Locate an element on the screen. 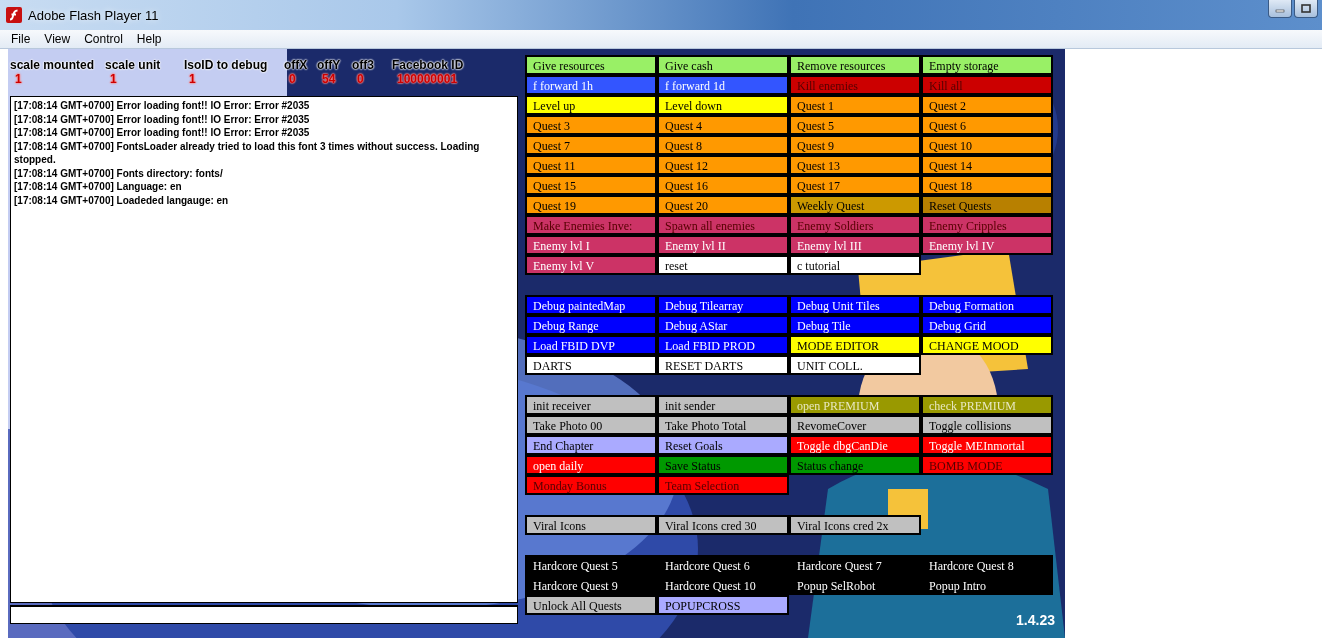 The height and width of the screenshot is (638, 1322). debug-button: Give cash is located at coordinates (723, 65).